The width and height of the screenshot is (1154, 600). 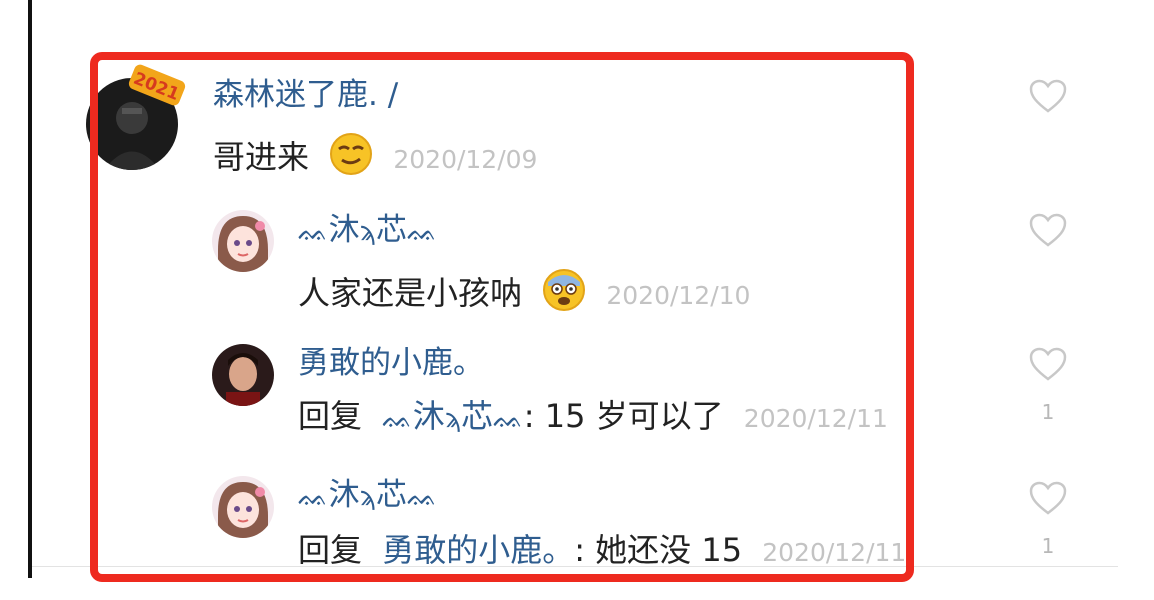 I want to click on comment-text: 回复 勇敢的小鹿。: 她还没 15 2020/12/11, so click(x=602, y=550).